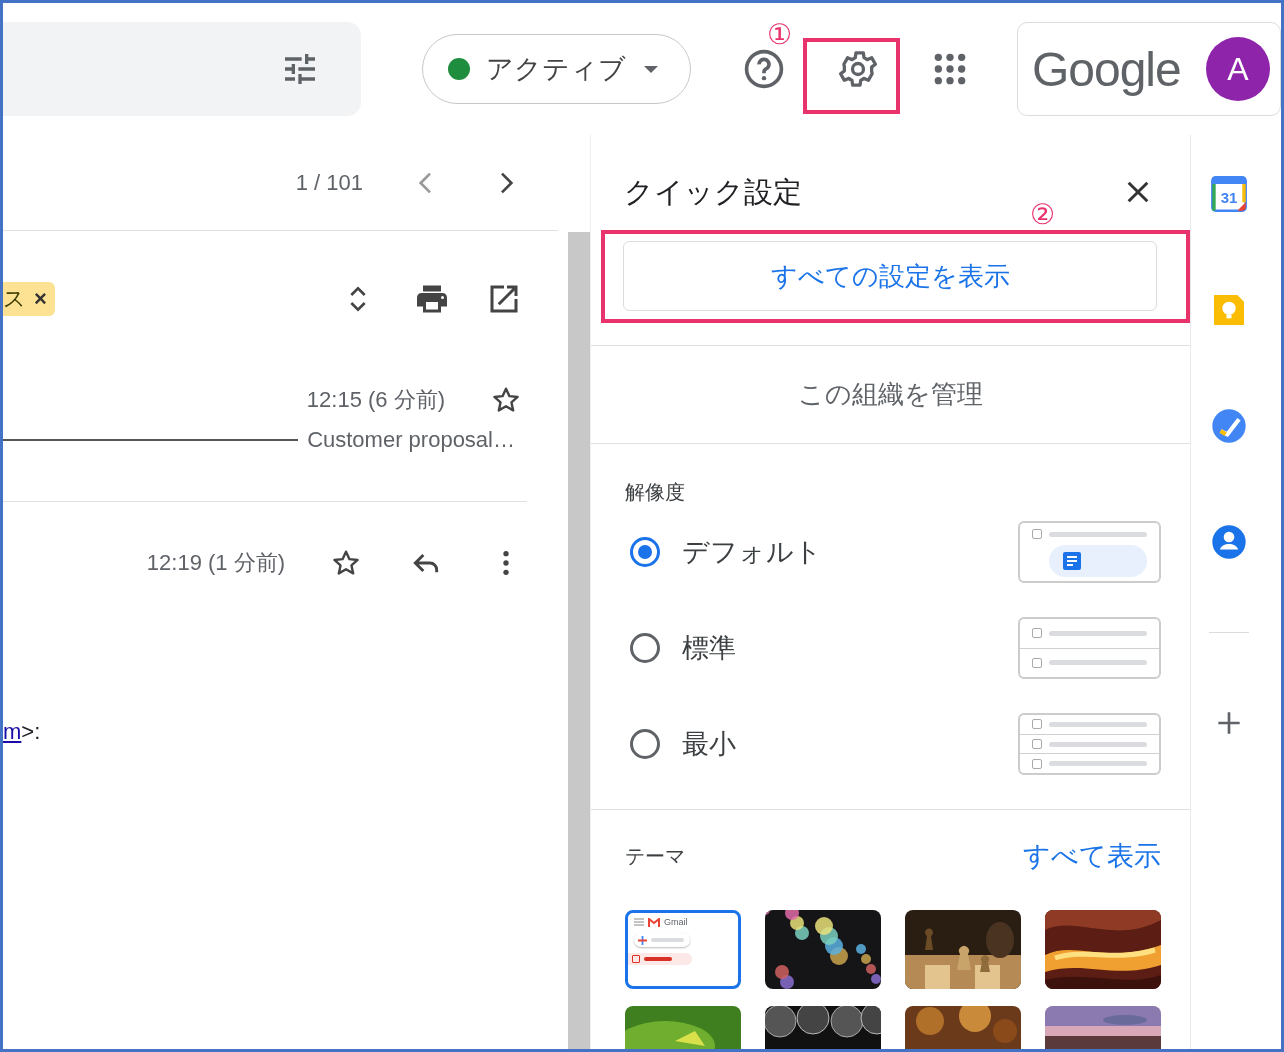 This screenshot has width=1284, height=1052. Describe the element at coordinates (890, 394) in the screenshot. I see `manage-org-link: この組織を管理` at that location.